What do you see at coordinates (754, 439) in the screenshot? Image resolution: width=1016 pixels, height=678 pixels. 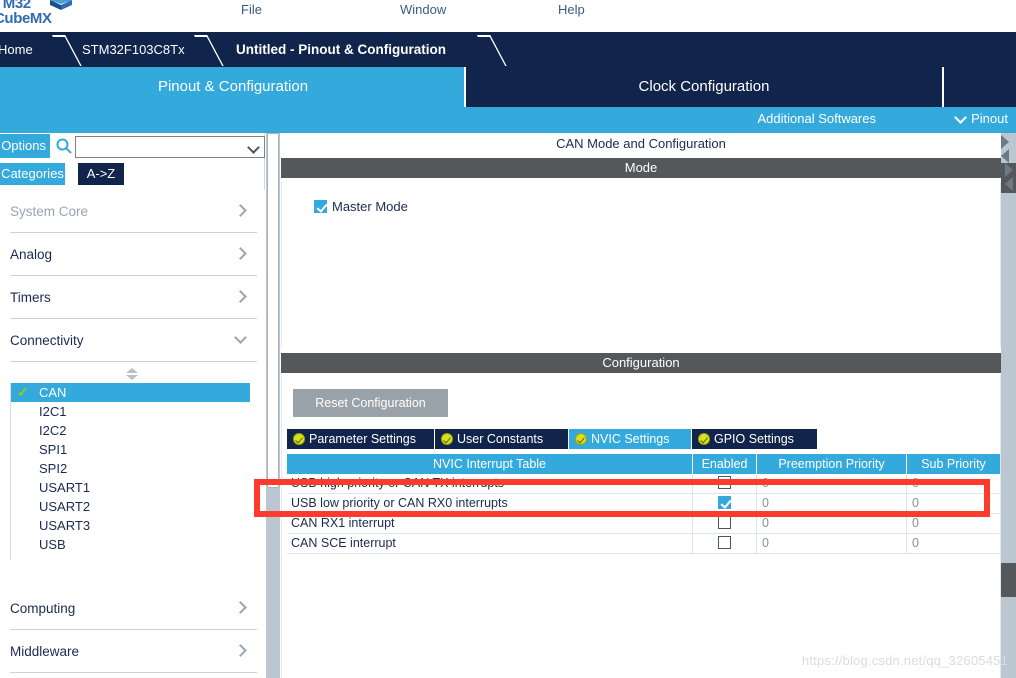 I see `tab-gpio-settings: GPIO Settings` at bounding box center [754, 439].